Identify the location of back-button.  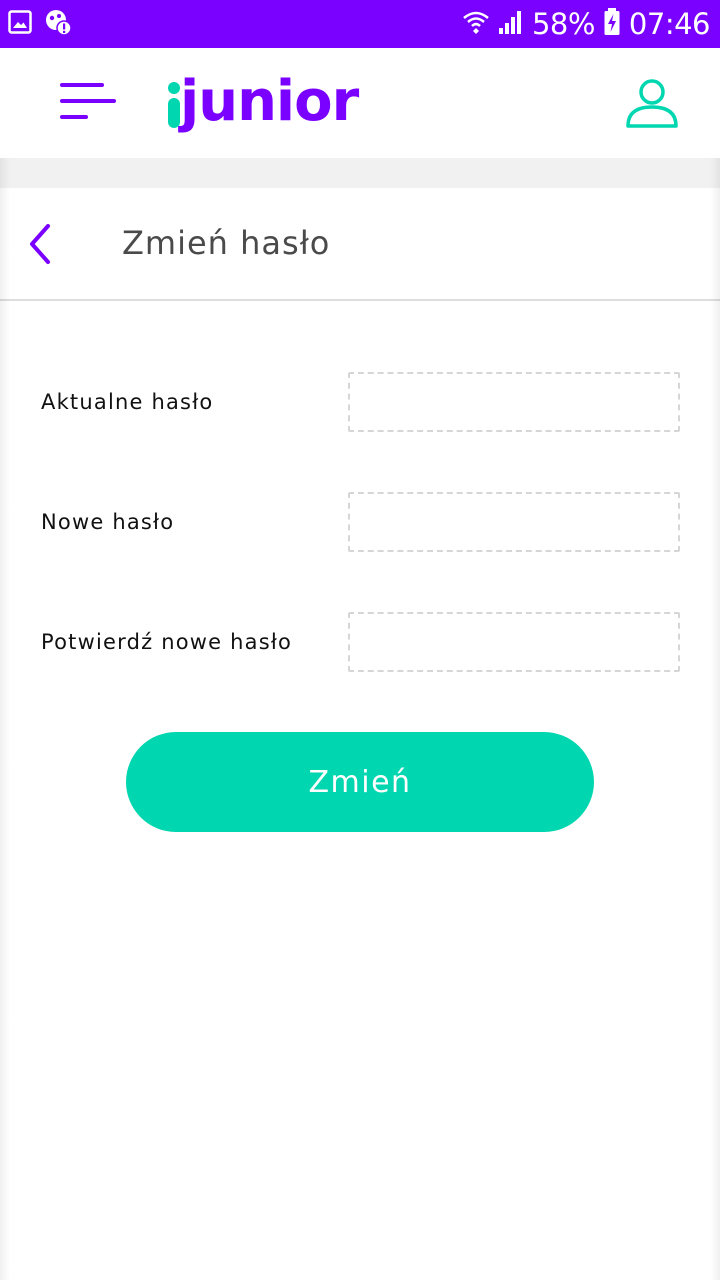
(42, 244).